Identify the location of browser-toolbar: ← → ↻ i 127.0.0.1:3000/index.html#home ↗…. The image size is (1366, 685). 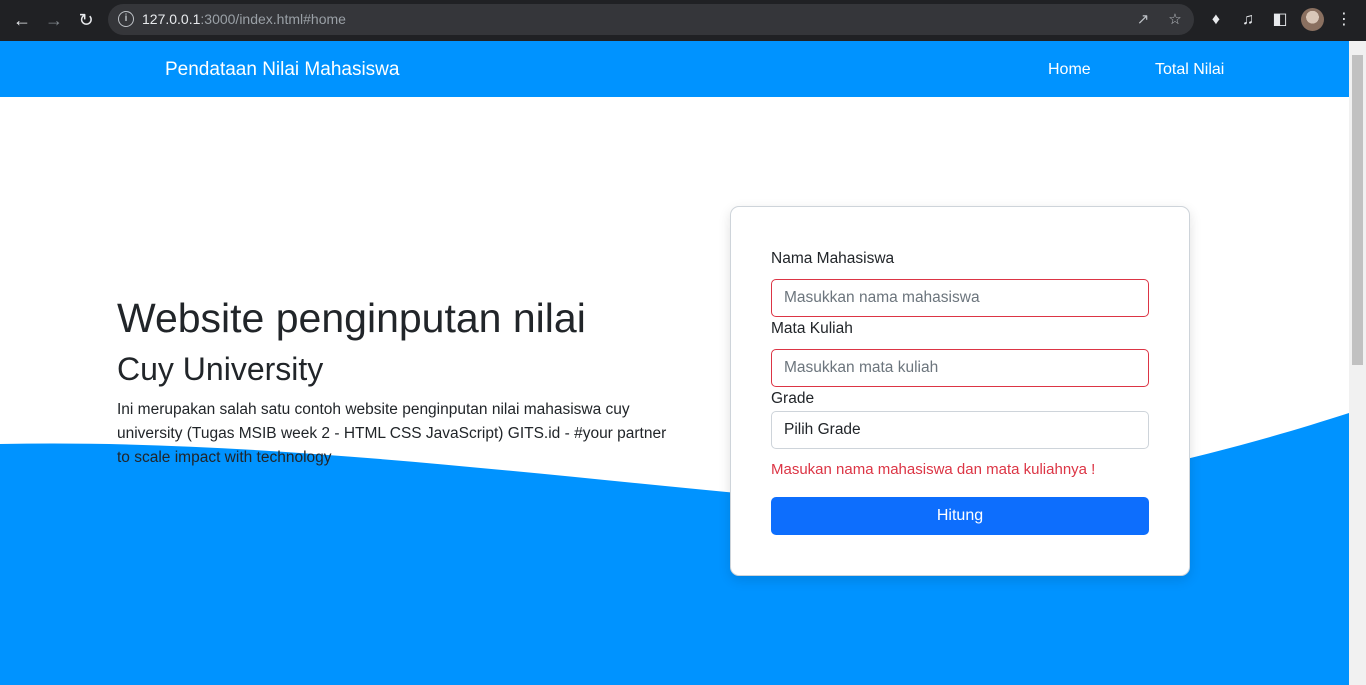
(683, 20).